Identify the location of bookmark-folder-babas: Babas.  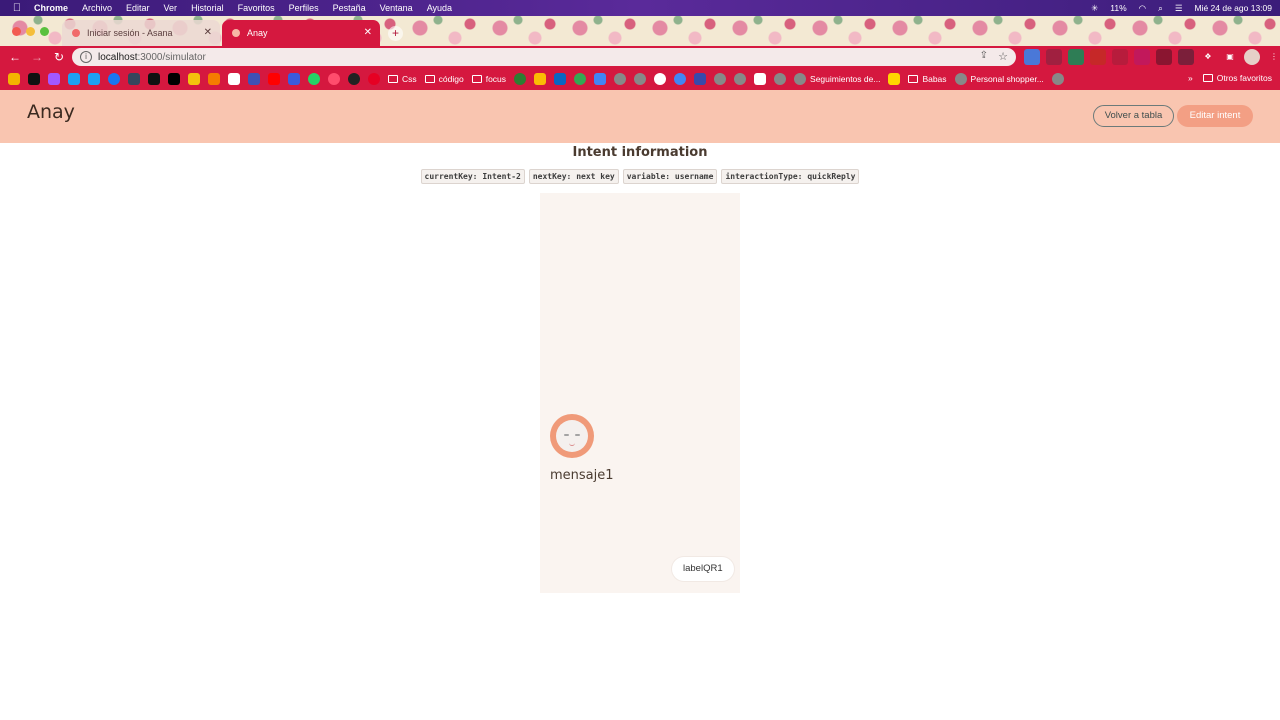
(927, 79).